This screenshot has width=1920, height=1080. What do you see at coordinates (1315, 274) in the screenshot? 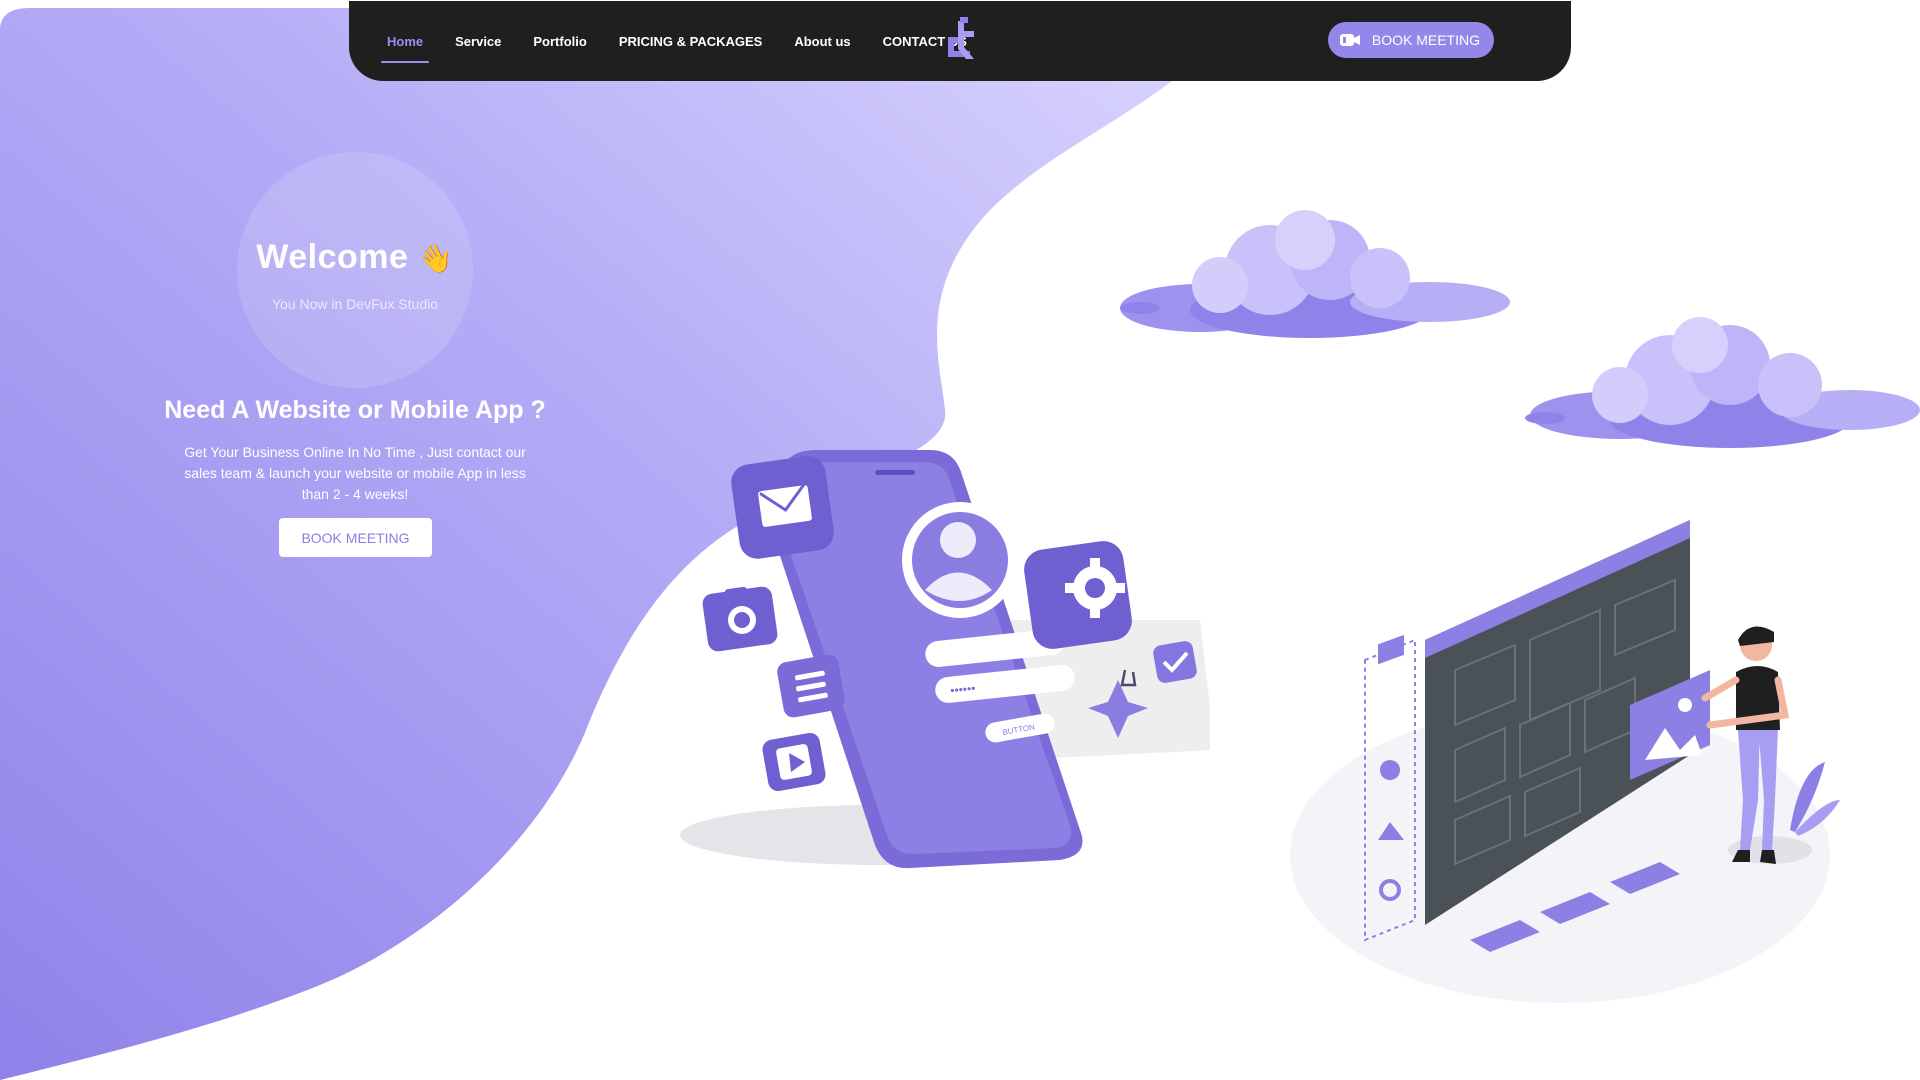
I see `cloud-left` at bounding box center [1315, 274].